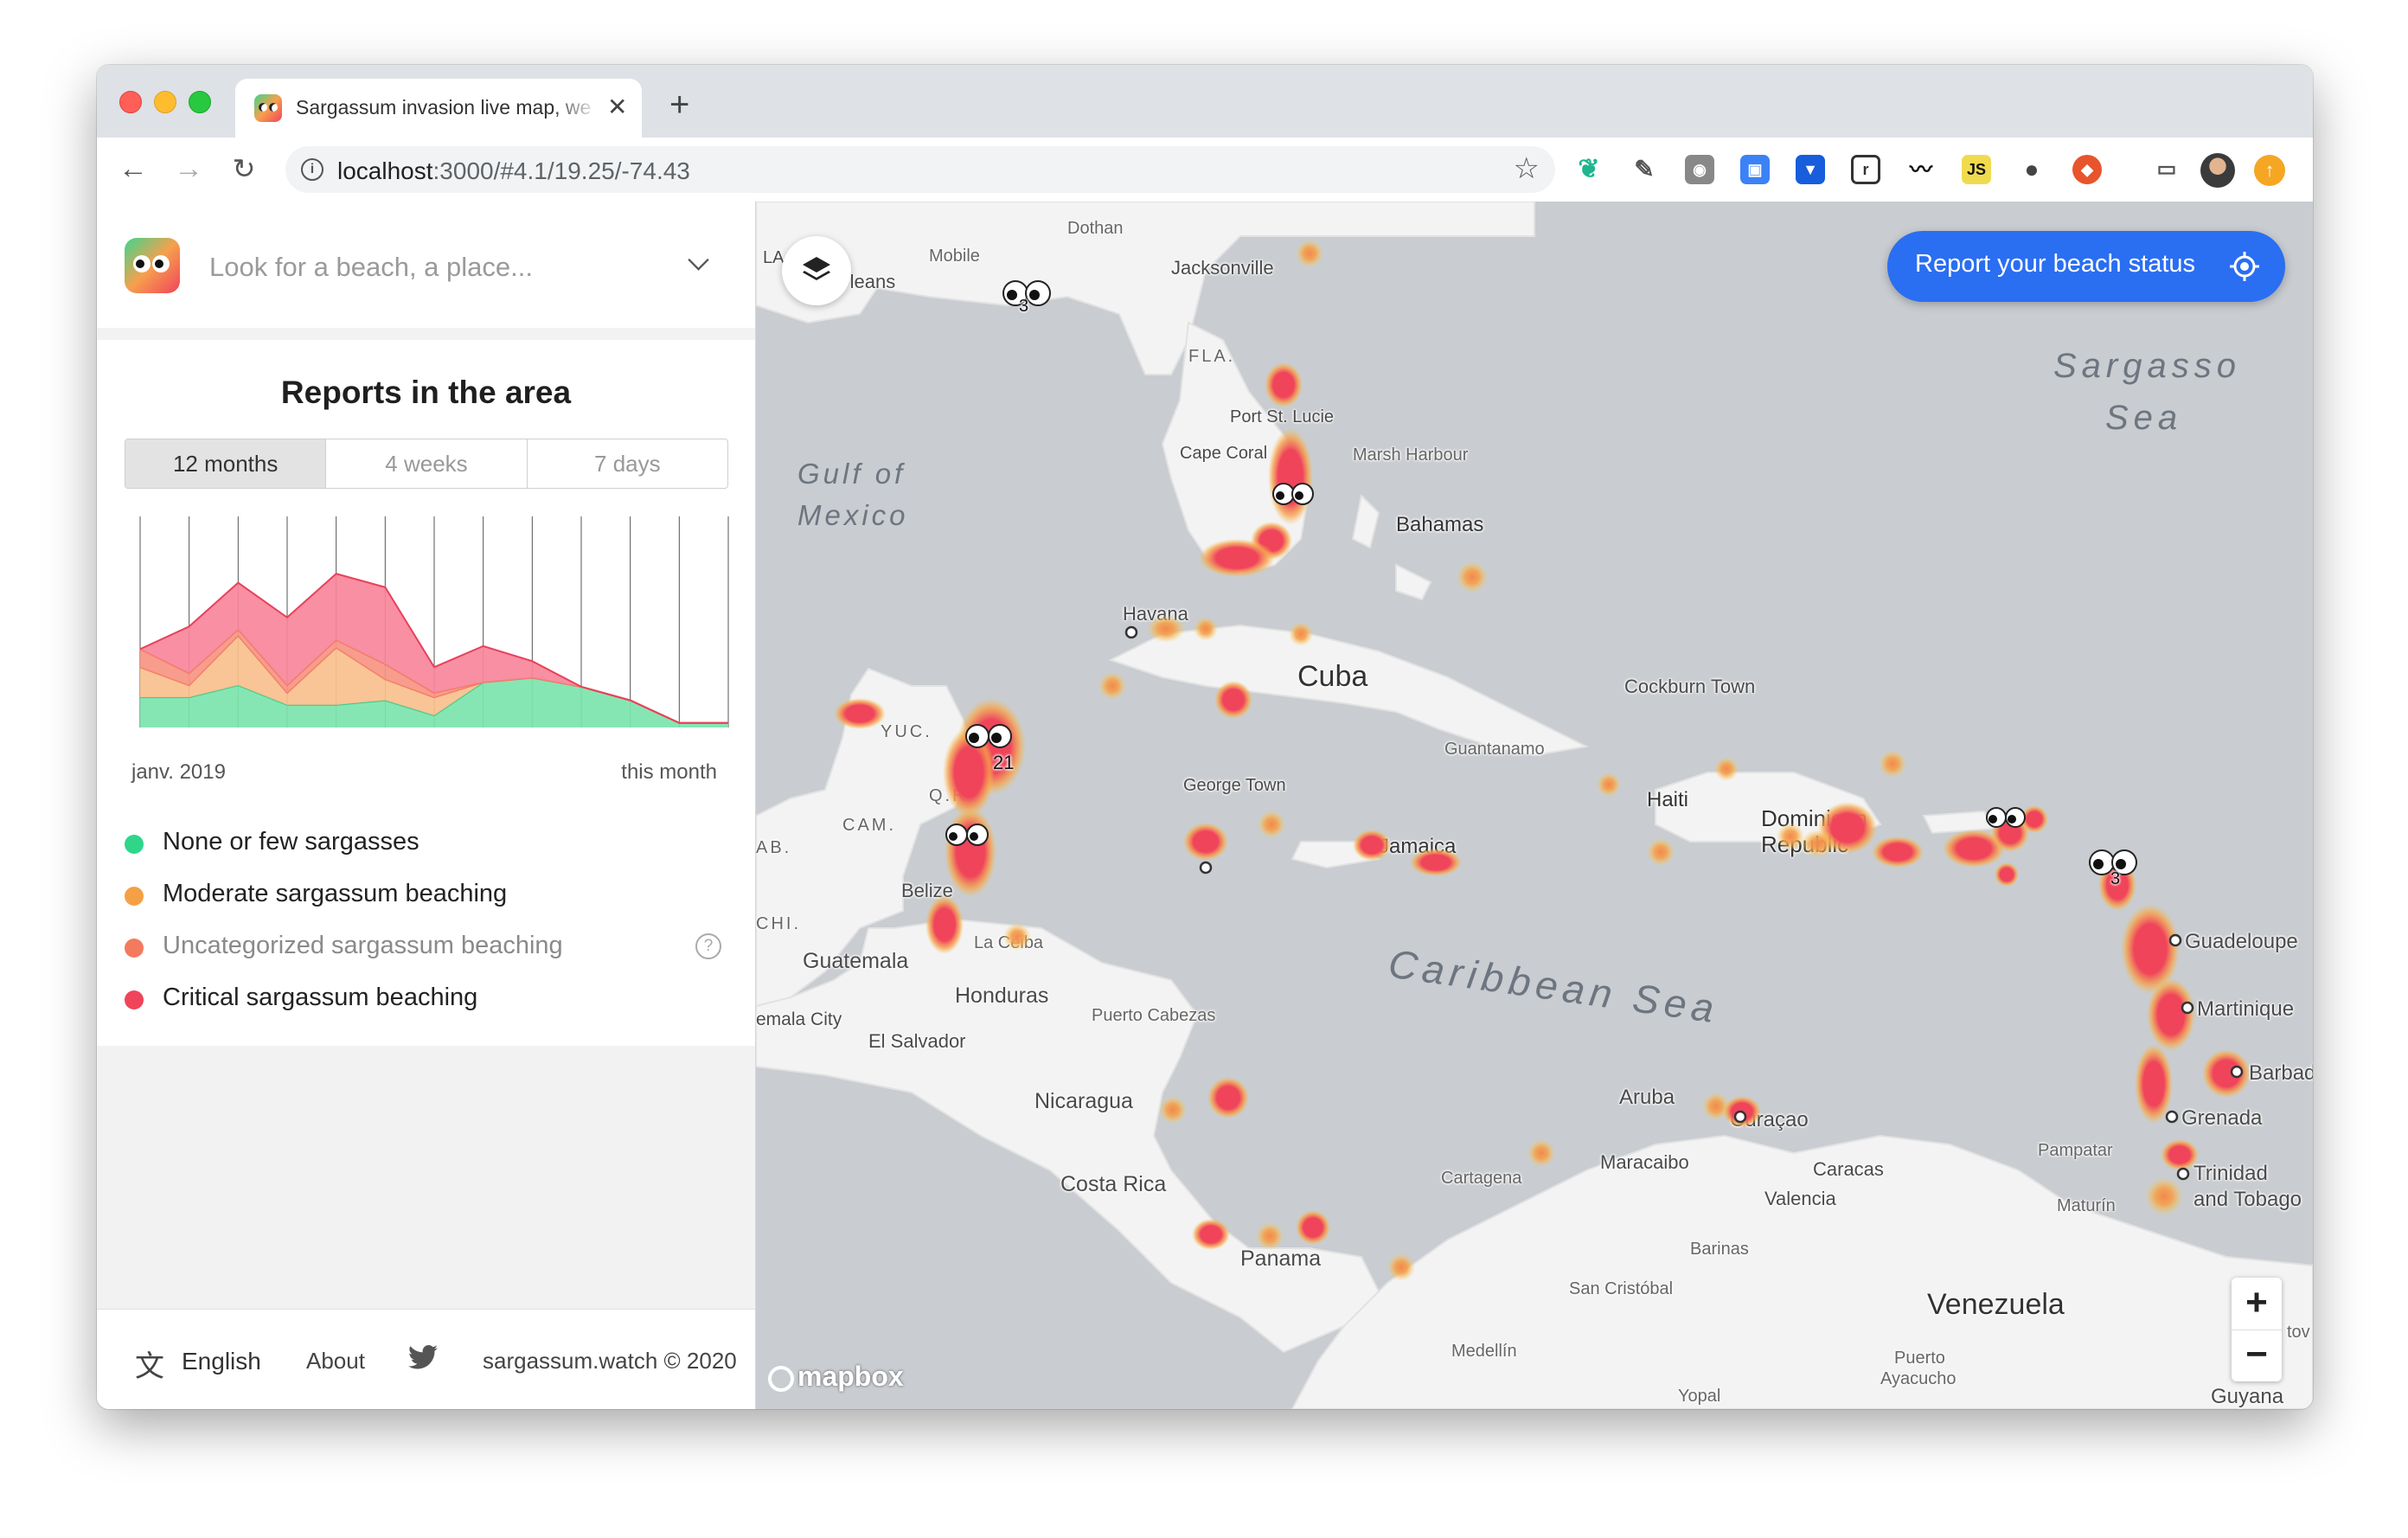  I want to click on camera-icon: ◉, so click(1699, 170).